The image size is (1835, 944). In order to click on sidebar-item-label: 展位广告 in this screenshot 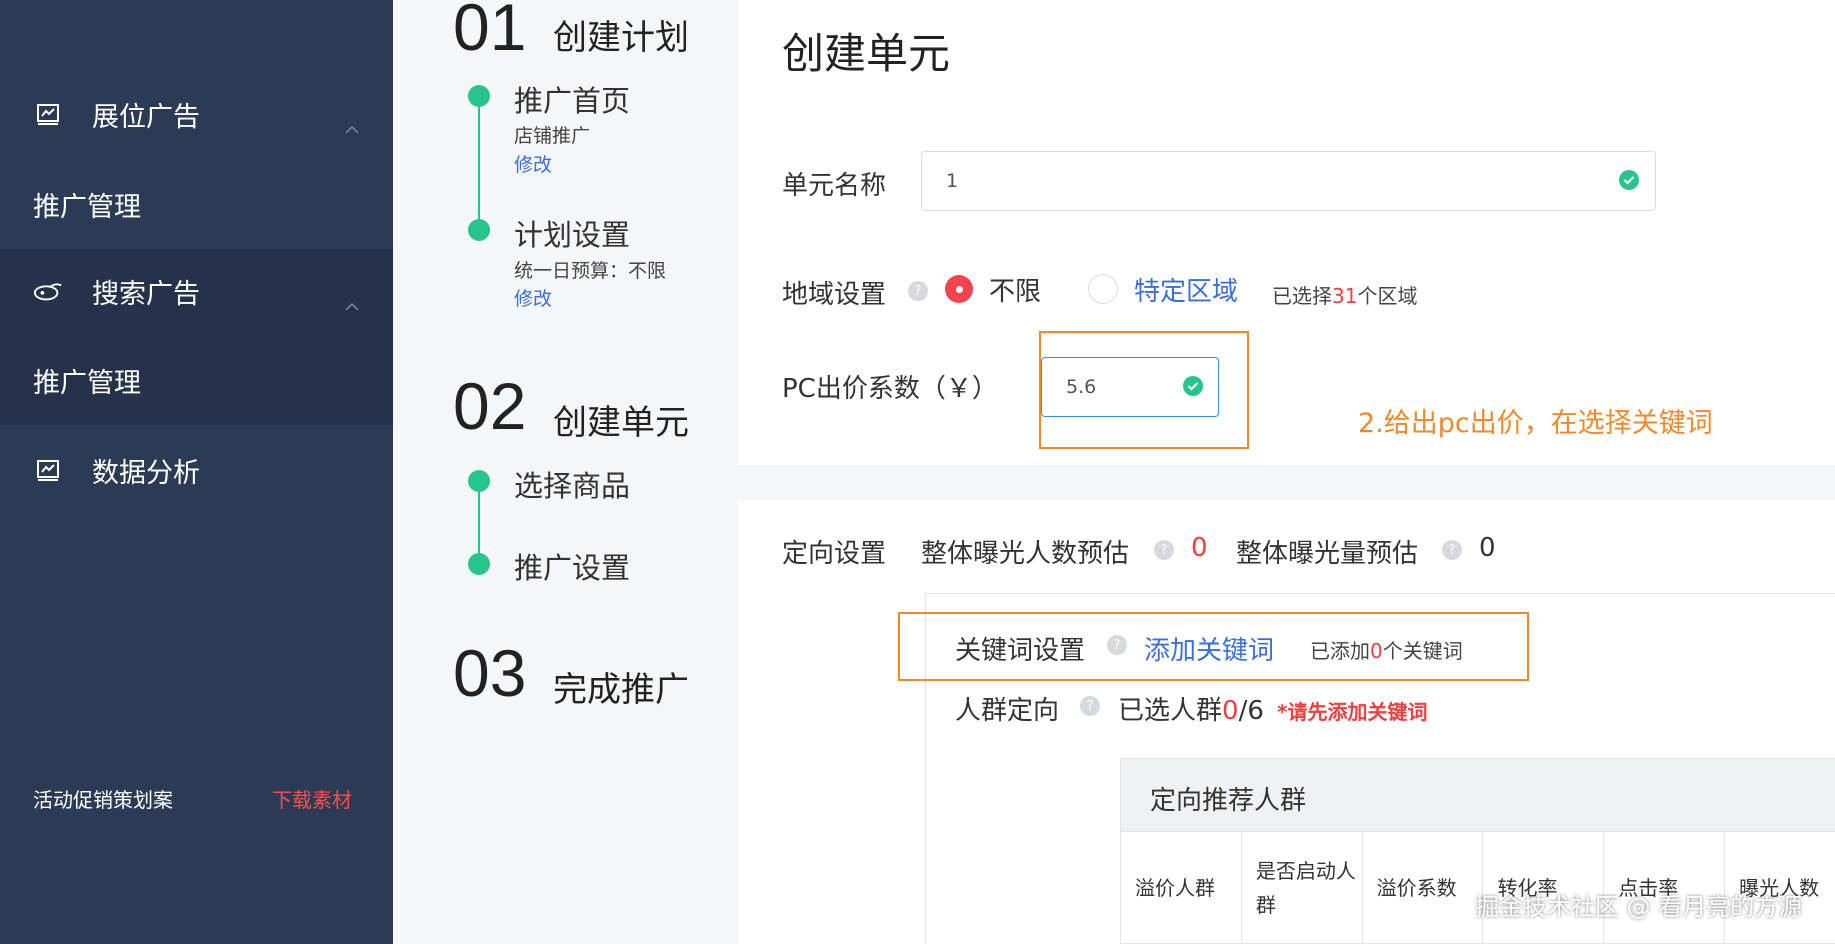, I will do `click(146, 117)`.